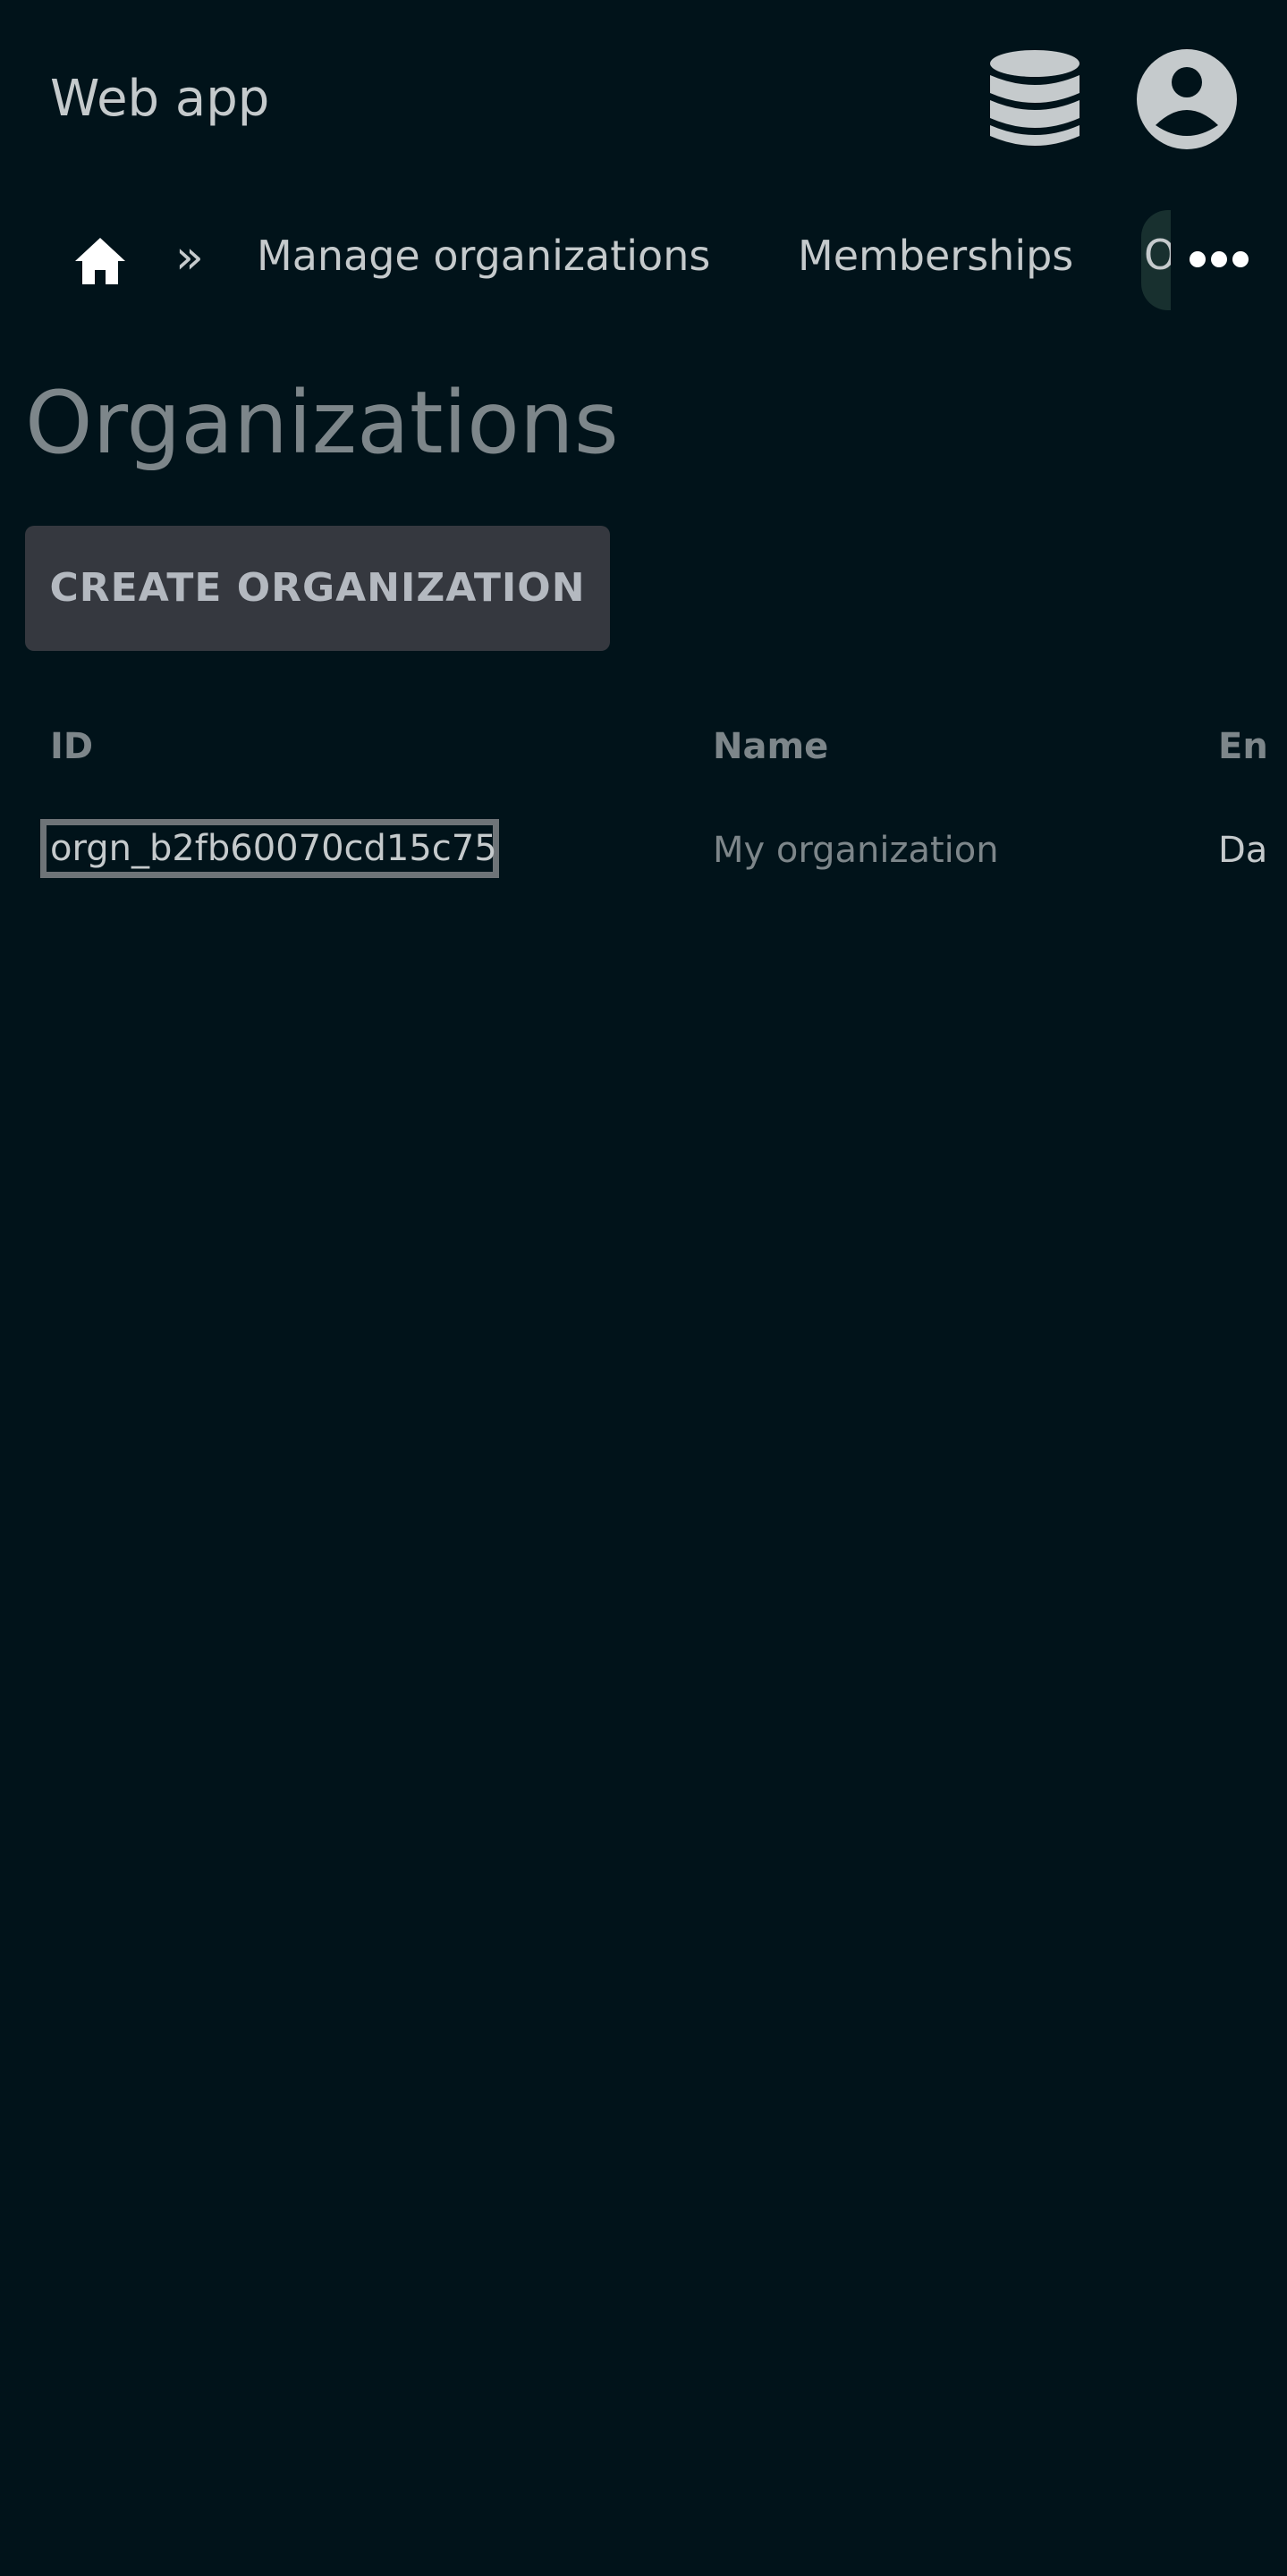 The image size is (1287, 2576). What do you see at coordinates (160, 99) in the screenshot?
I see `app-title: Web app` at bounding box center [160, 99].